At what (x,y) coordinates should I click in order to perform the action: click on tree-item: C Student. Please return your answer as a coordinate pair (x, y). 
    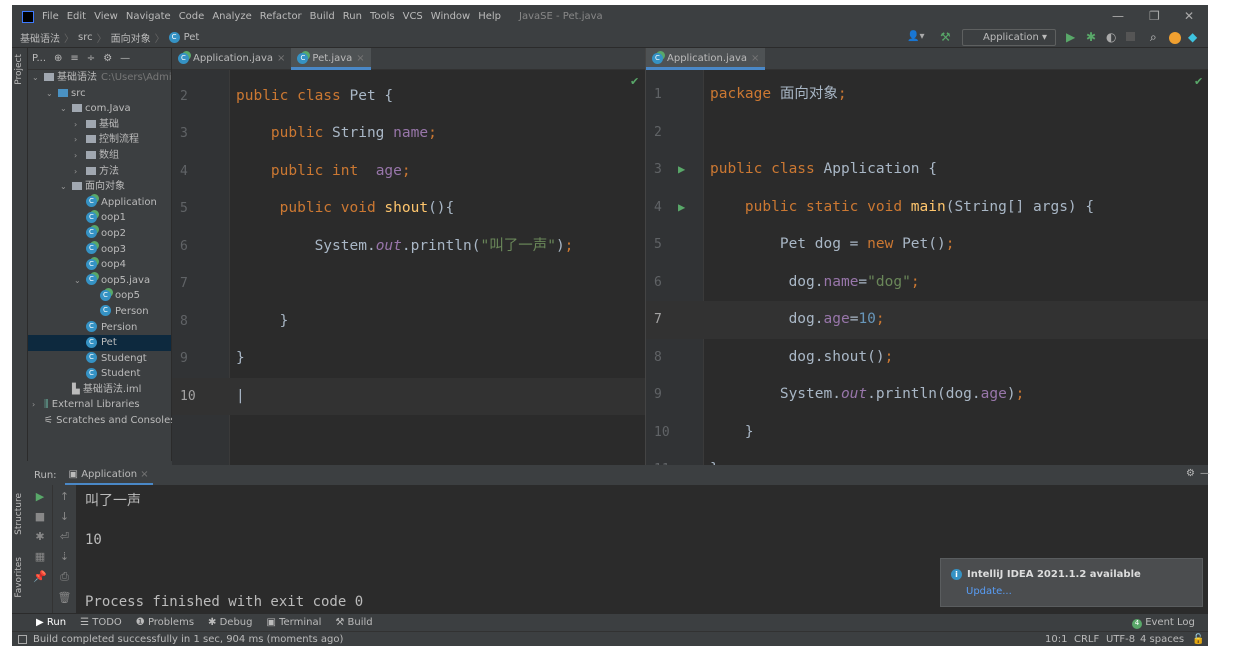
    Looking at the image, I should click on (99, 374).